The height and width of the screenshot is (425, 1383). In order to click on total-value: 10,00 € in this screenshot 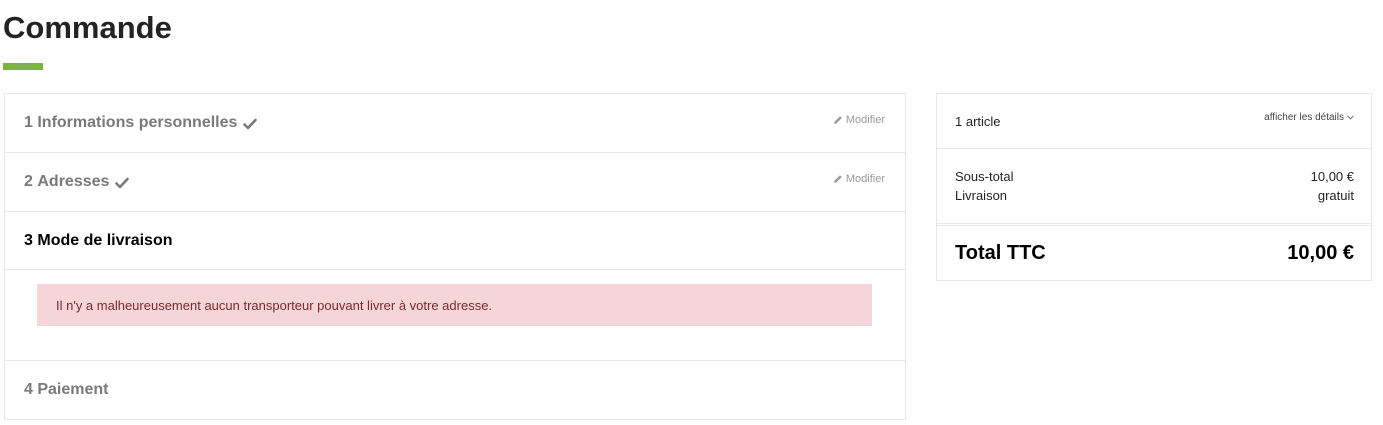, I will do `click(1320, 252)`.